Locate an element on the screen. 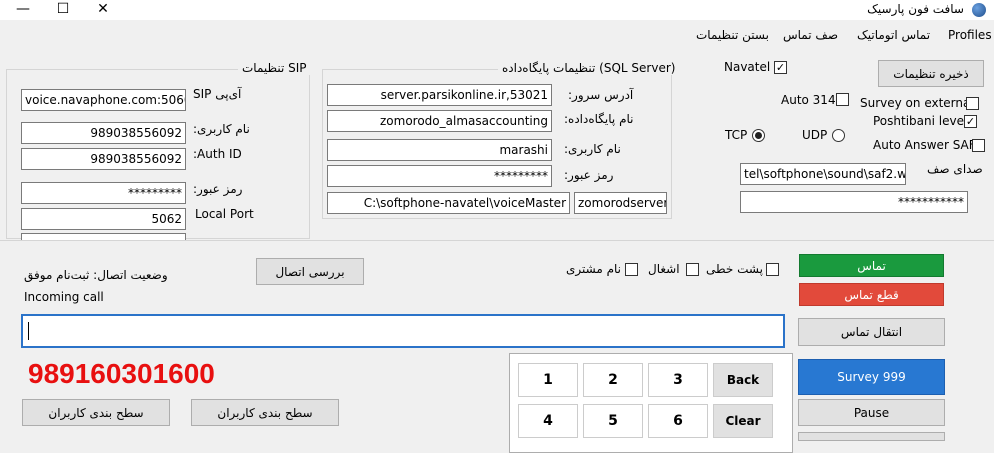 The image size is (994, 453). sql-password-label: رمز عبور: is located at coordinates (589, 175).